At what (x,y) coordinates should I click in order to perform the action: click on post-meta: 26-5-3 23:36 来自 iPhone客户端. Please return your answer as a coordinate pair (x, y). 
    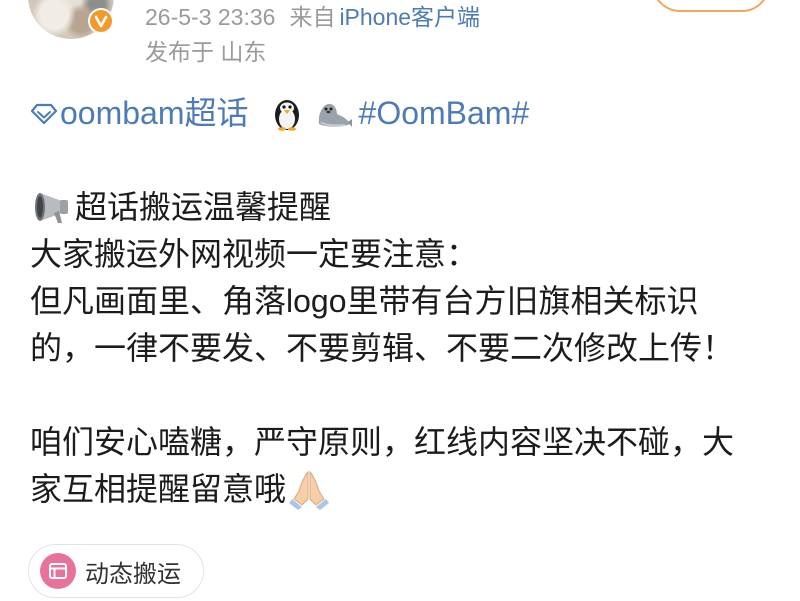
    Looking at the image, I should click on (312, 17).